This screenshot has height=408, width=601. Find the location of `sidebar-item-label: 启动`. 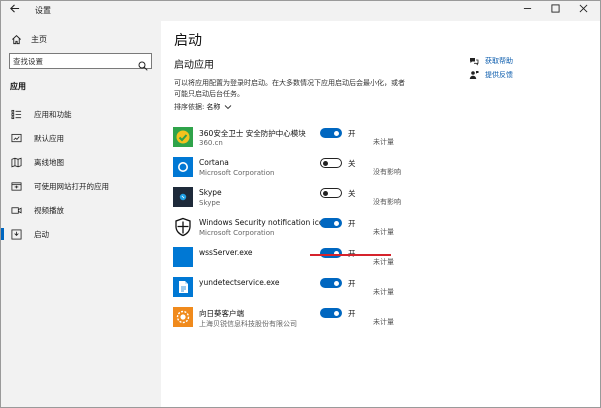

sidebar-item-label: 启动 is located at coordinates (41, 234).